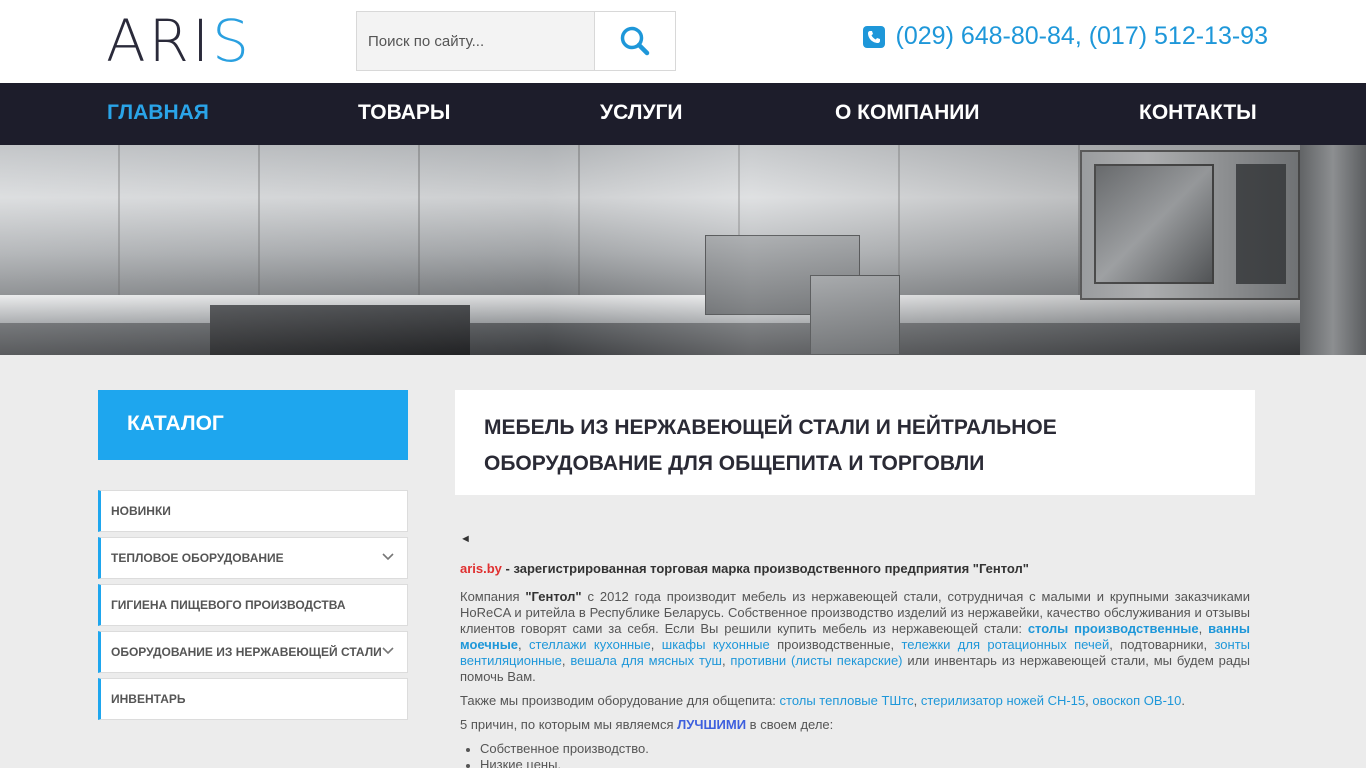  Describe the element at coordinates (232, 41) in the screenshot. I see `logo-accent-text: S` at that location.